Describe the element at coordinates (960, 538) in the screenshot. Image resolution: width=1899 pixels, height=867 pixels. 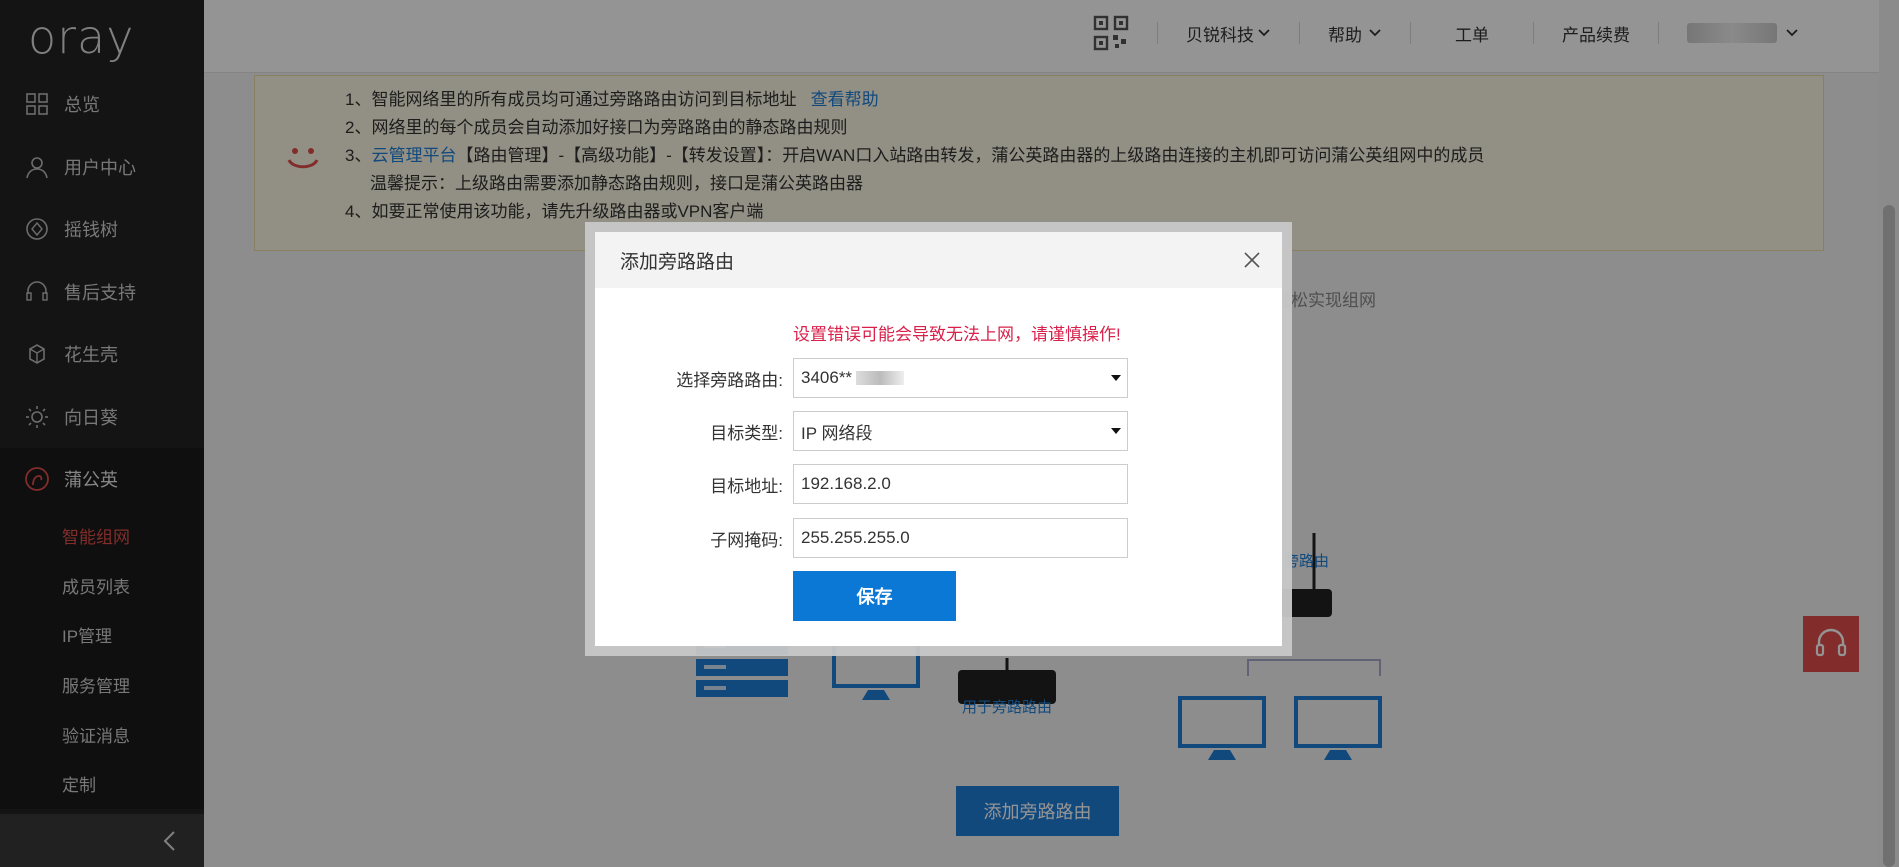
I see `subnet-mask-input: 255.255.255.0` at that location.